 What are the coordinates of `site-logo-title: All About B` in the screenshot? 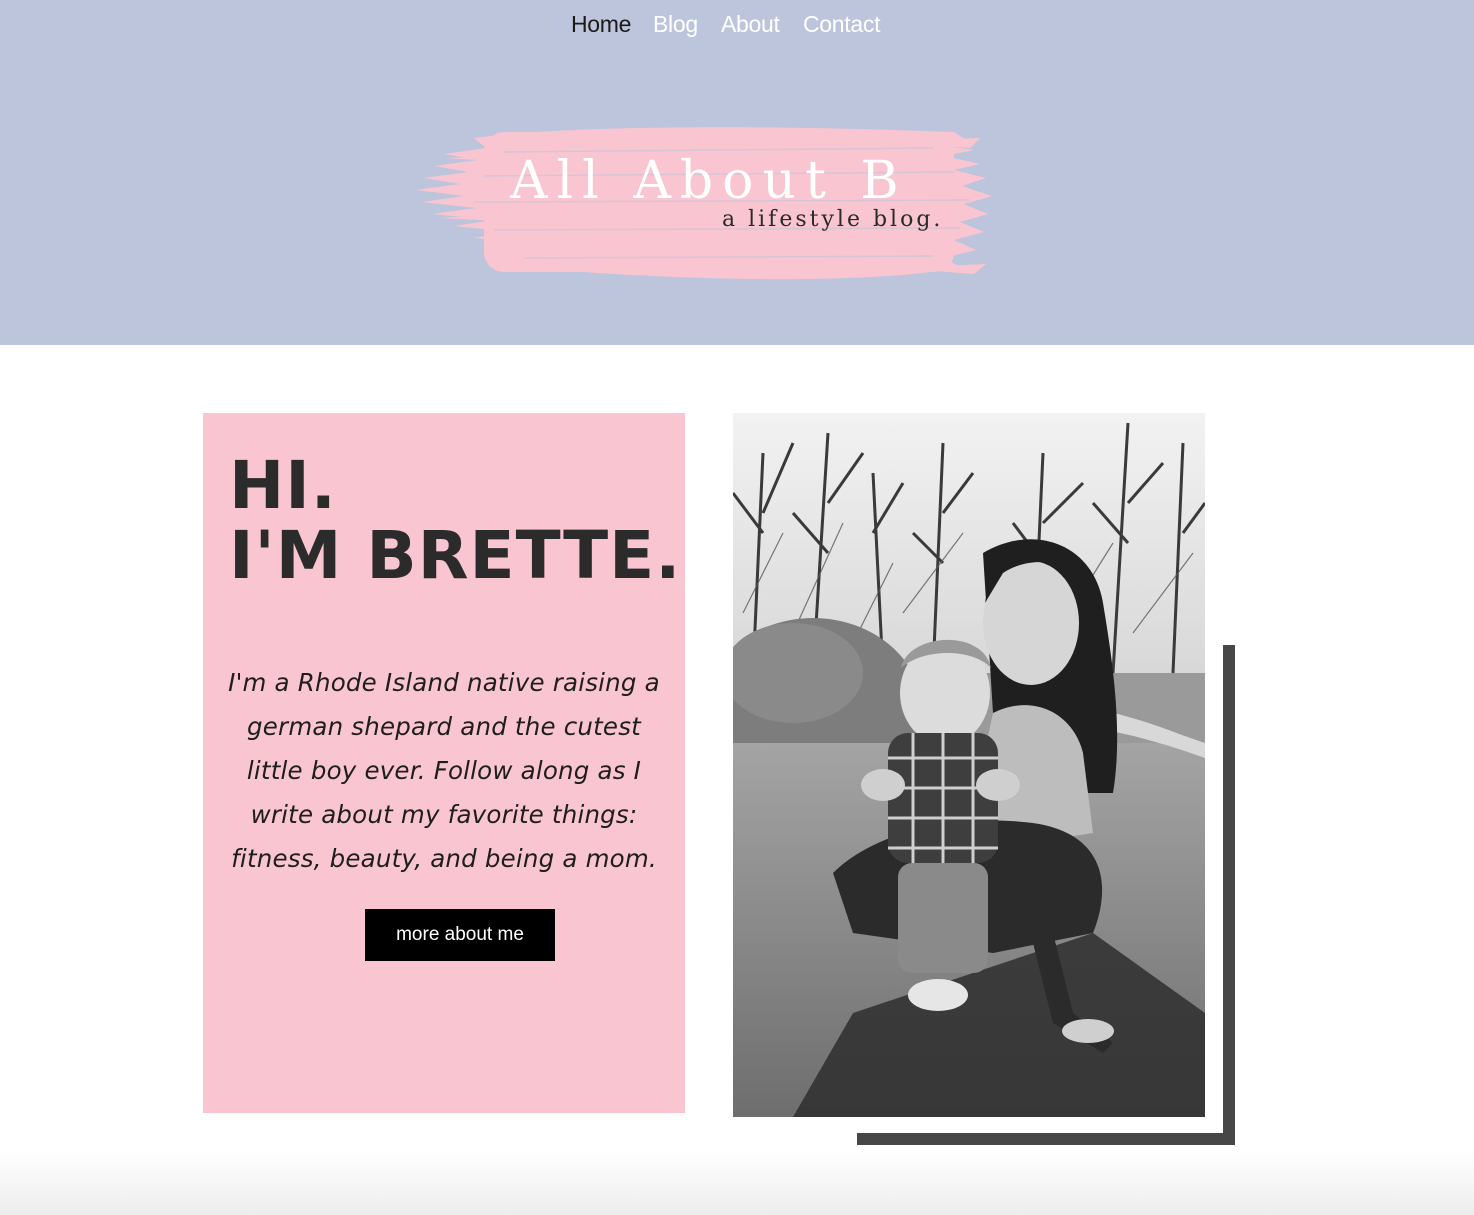 It's located at (709, 181).